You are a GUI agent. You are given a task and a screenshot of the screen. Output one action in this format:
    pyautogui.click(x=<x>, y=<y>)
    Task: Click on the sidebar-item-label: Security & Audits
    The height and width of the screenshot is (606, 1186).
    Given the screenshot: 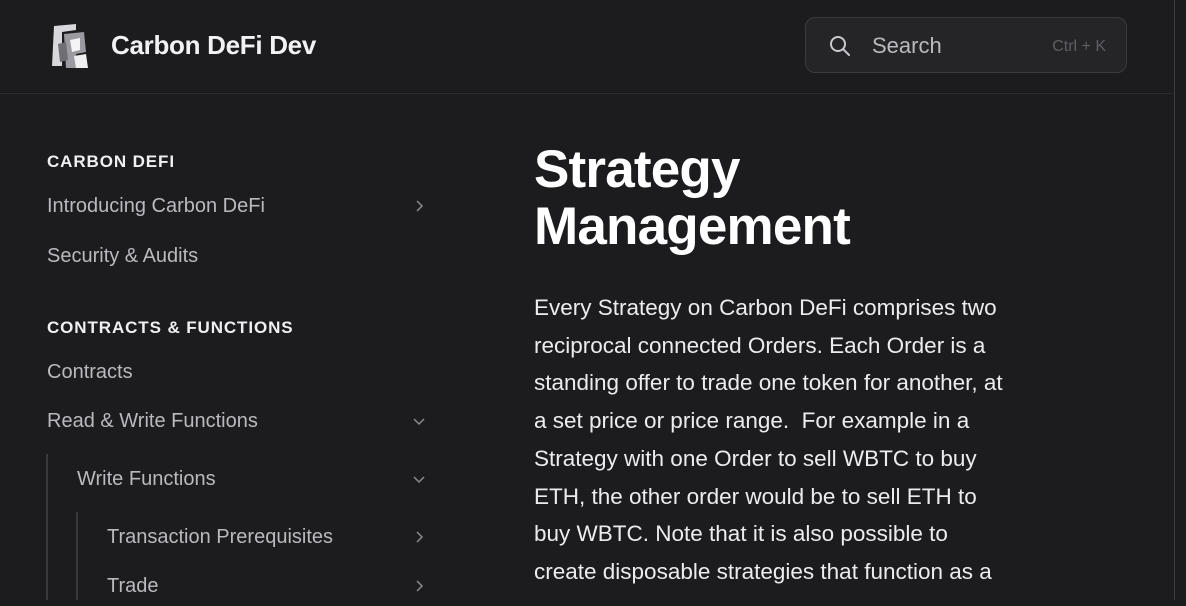 What is the action you would take?
    pyautogui.click(x=123, y=256)
    